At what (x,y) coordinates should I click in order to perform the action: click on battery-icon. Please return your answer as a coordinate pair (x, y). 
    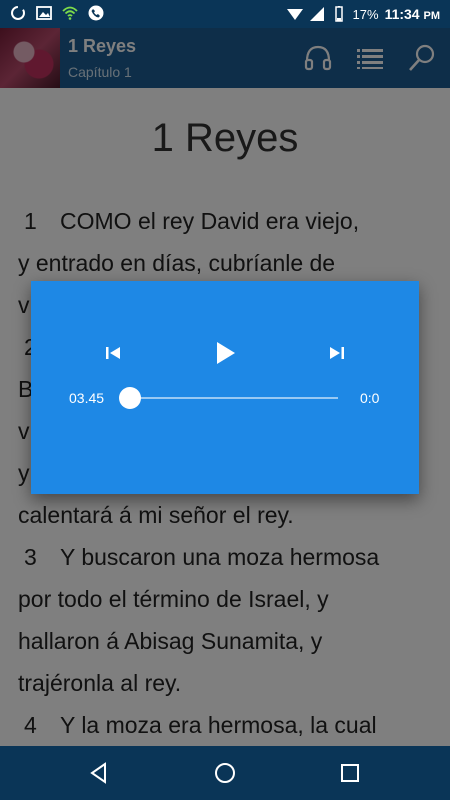
    Looking at the image, I should click on (338, 14).